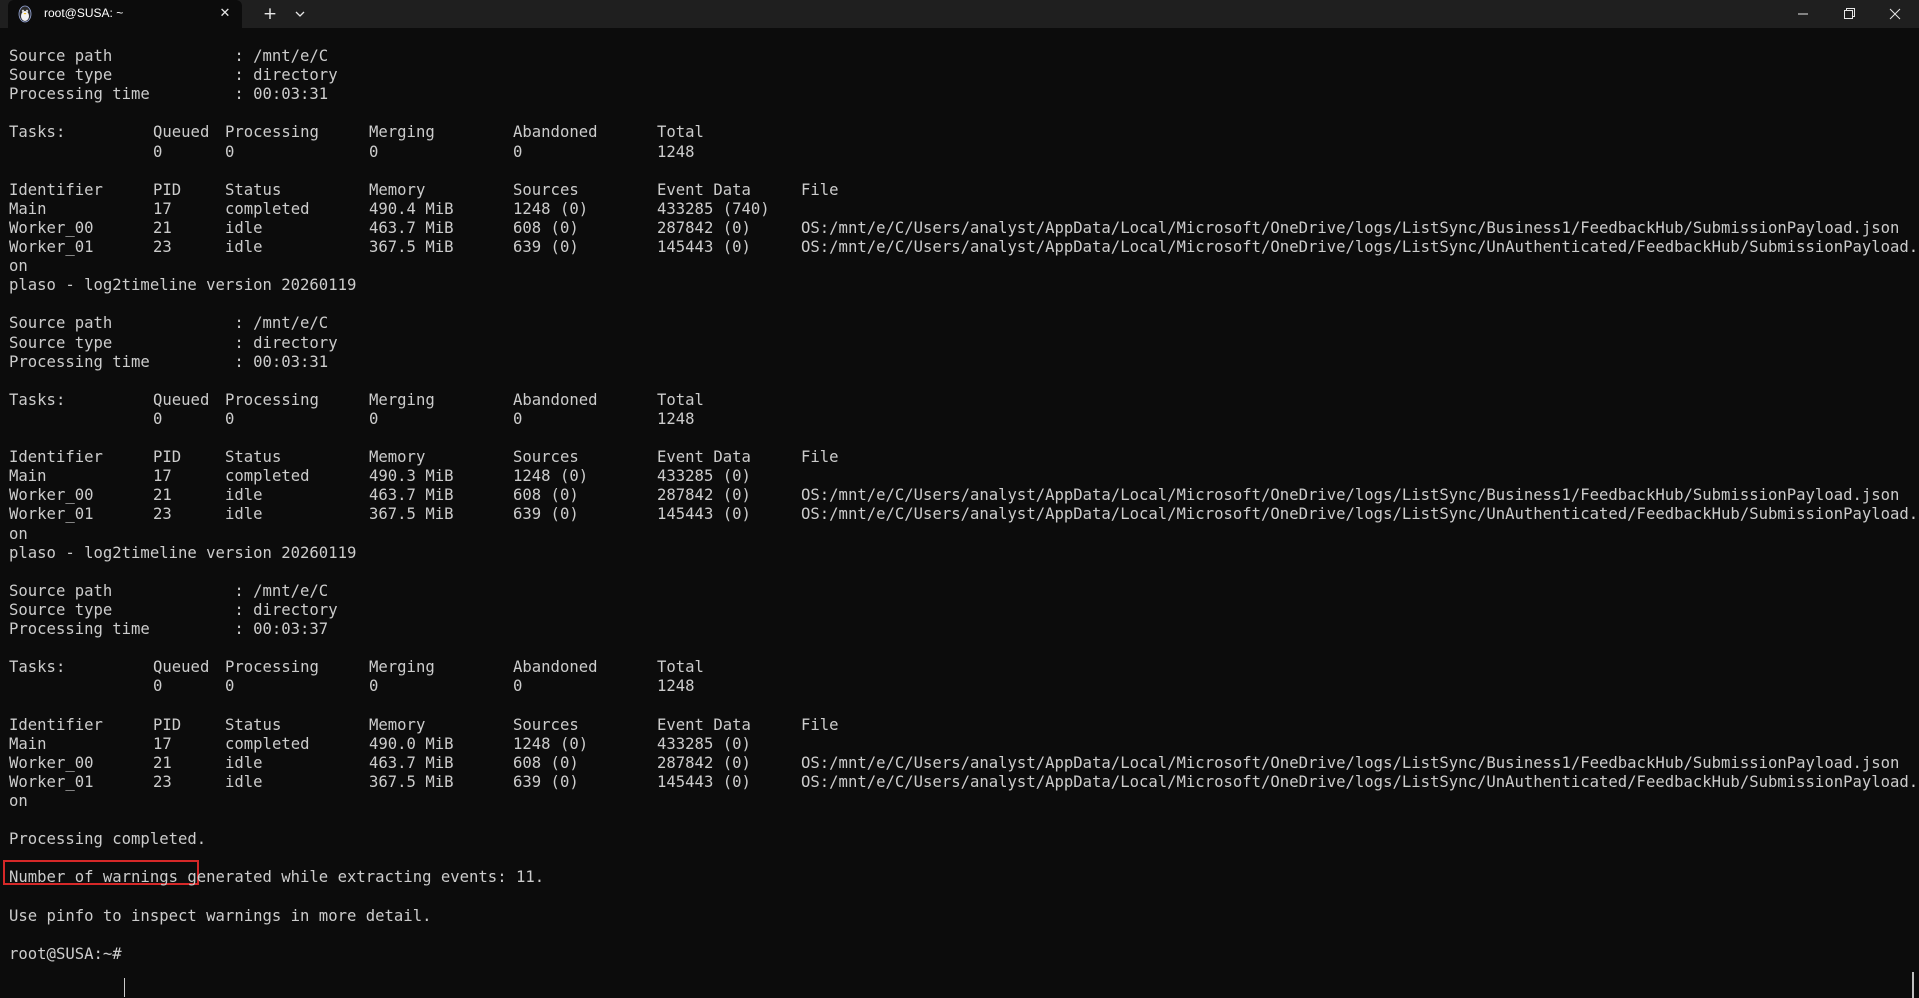 The height and width of the screenshot is (998, 1919). What do you see at coordinates (300, 14) in the screenshot?
I see `chevron-down-icon` at bounding box center [300, 14].